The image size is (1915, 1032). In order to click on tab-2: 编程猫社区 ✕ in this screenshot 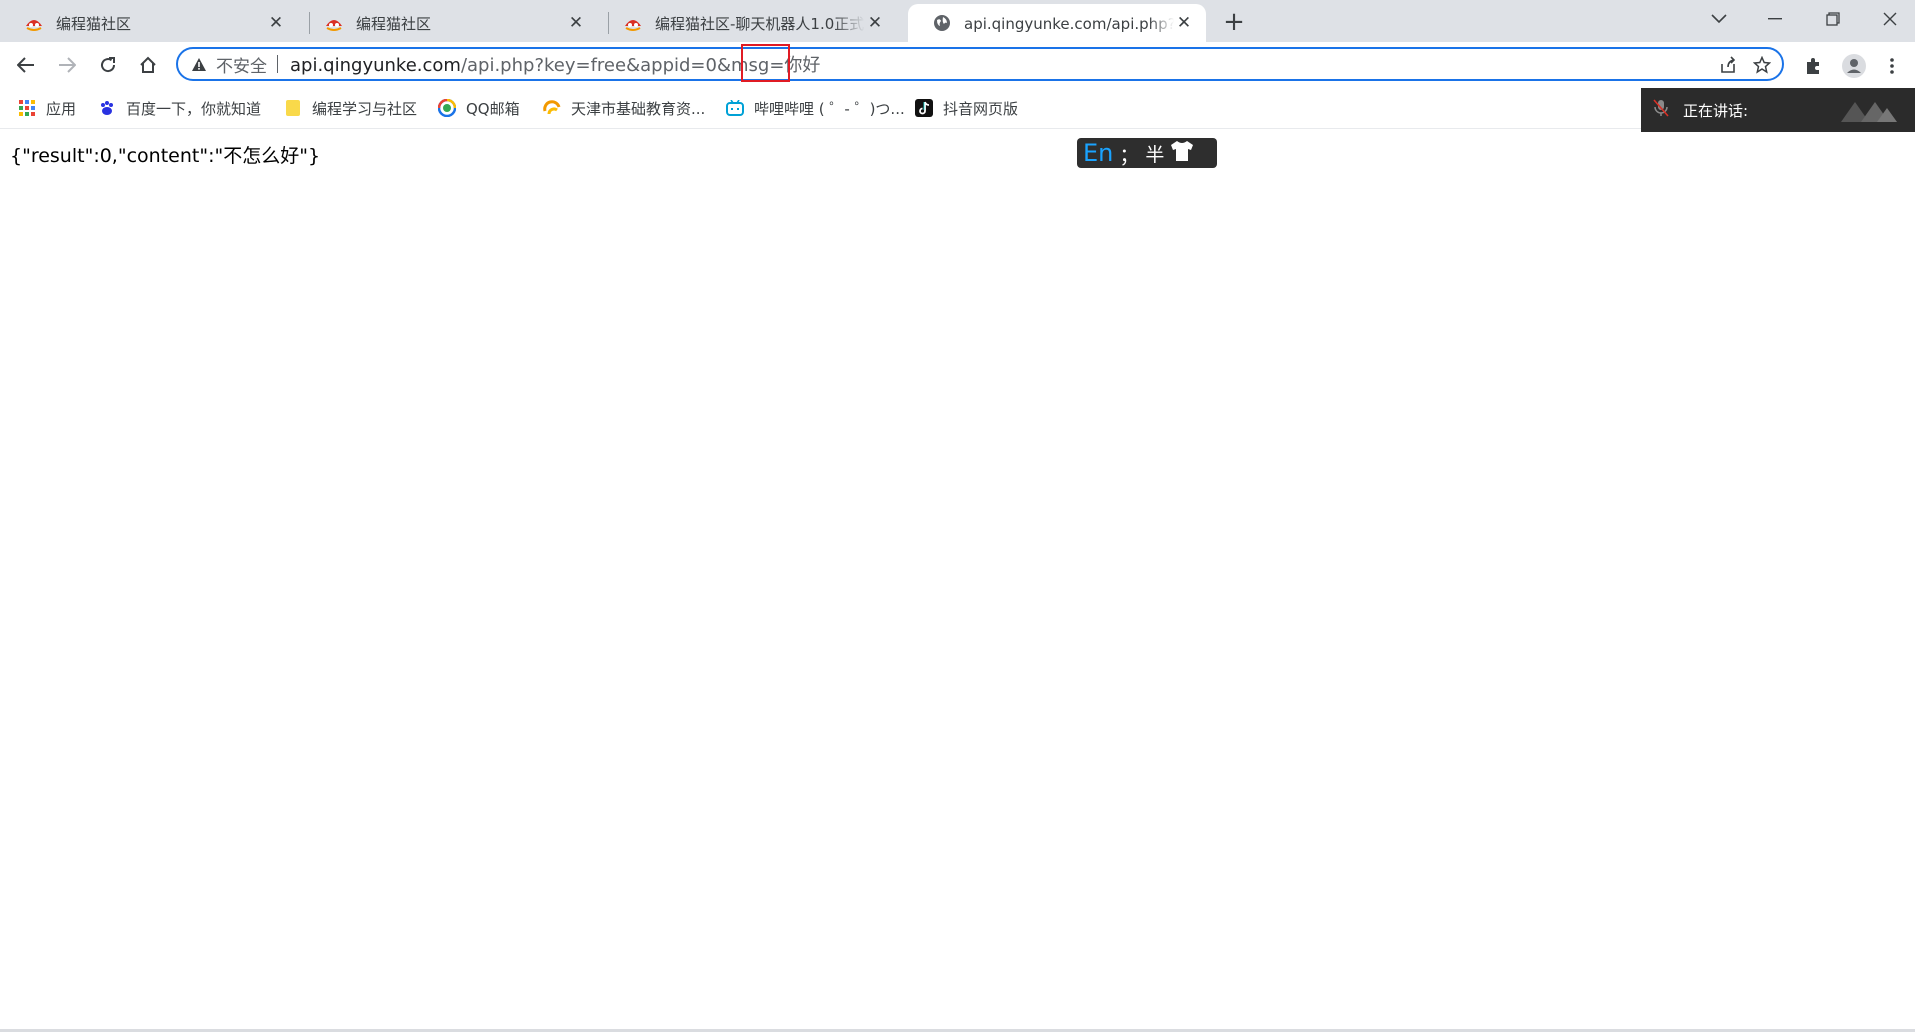, I will do `click(449, 23)`.